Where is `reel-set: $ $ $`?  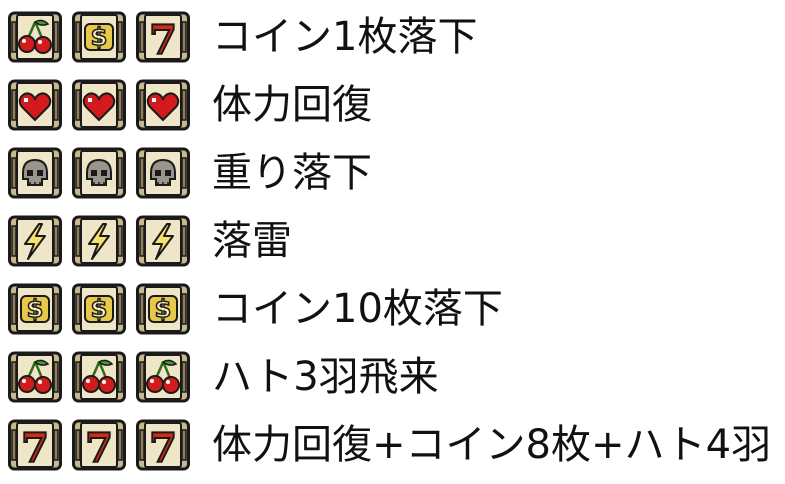 reel-set: $ $ $ is located at coordinates (103, 309).